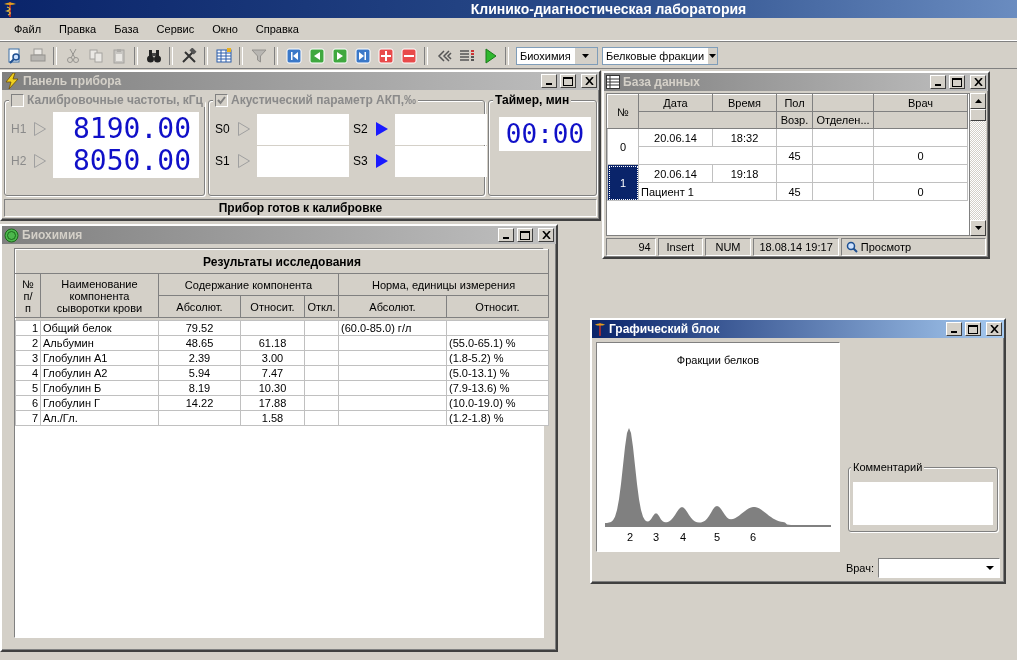 This screenshot has height=660, width=1017. Describe the element at coordinates (175, 29) in the screenshot. I see `menu-item: Сервис` at that location.